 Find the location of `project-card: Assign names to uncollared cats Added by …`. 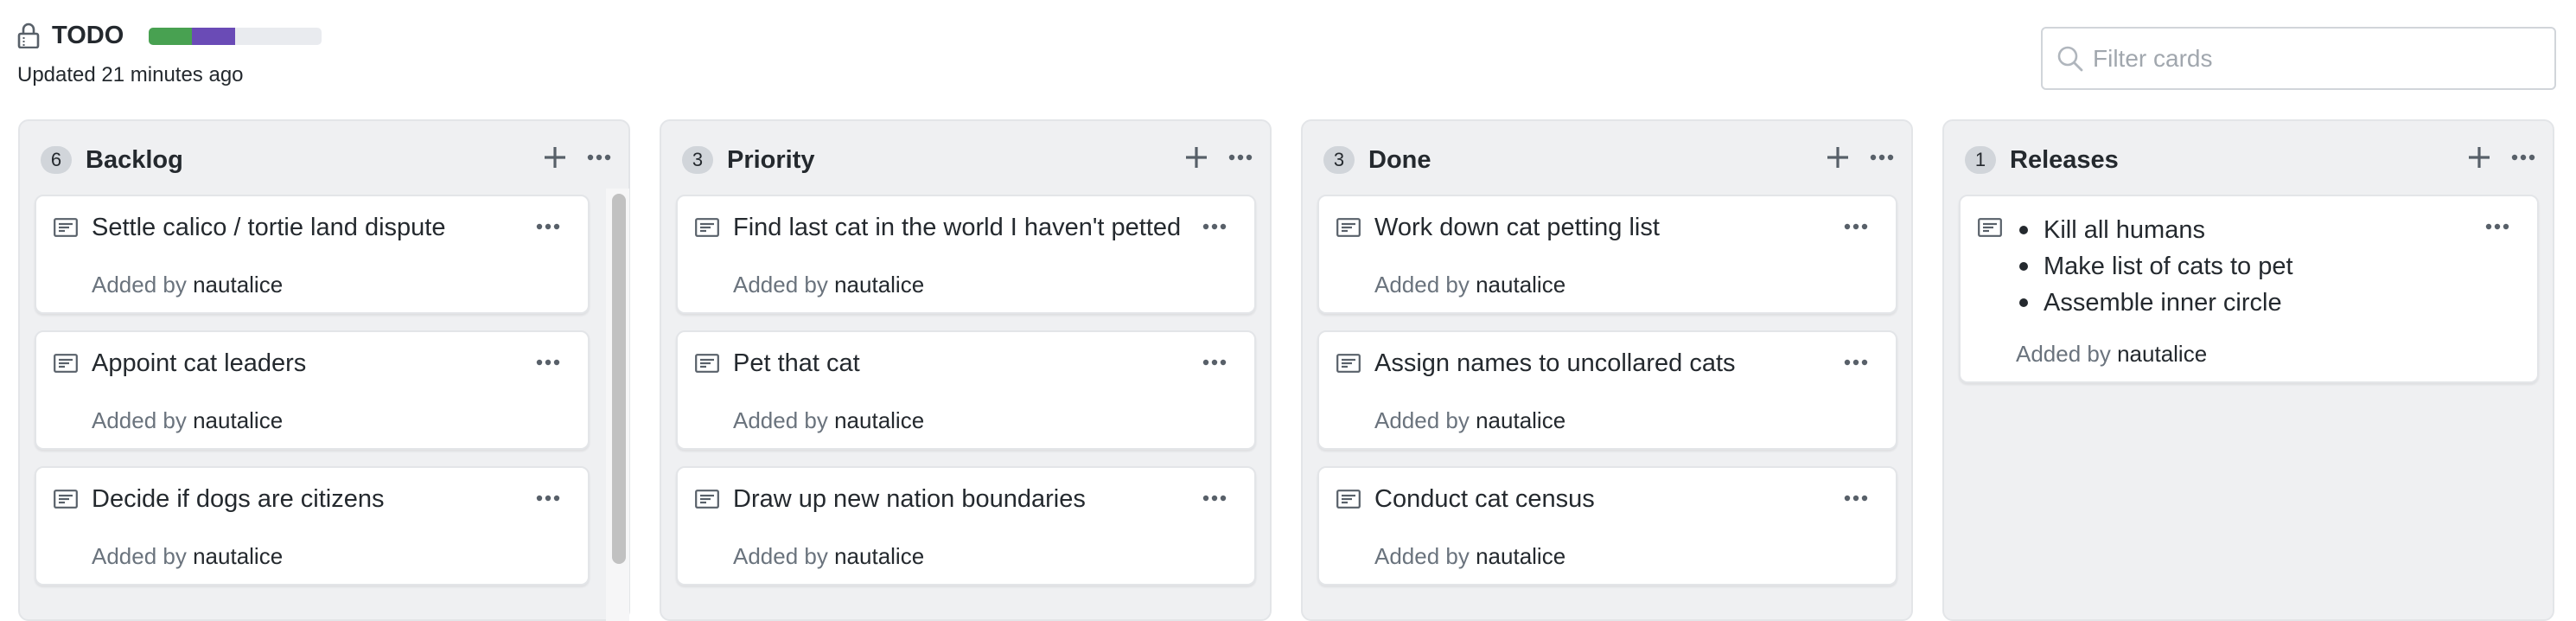

project-card: Assign names to uncollared cats Added by … is located at coordinates (1607, 390).